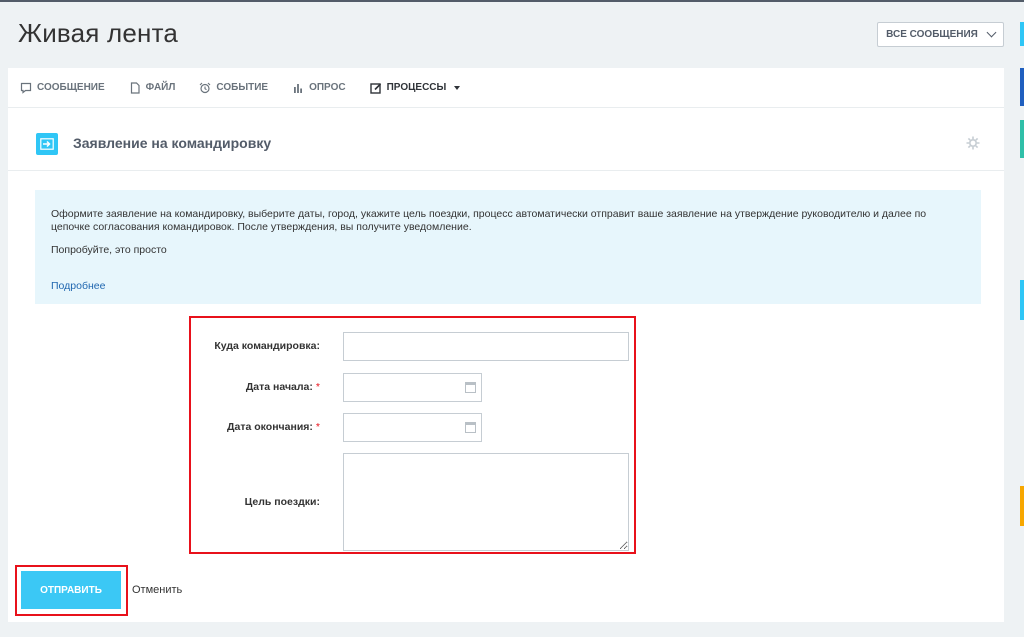  What do you see at coordinates (135, 87) in the screenshot?
I see `file-icon` at bounding box center [135, 87].